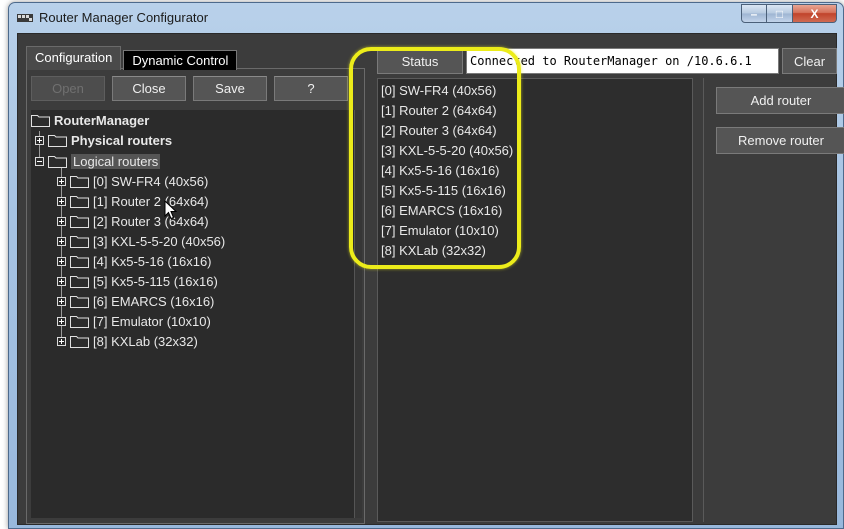 This screenshot has width=844, height=529. I want to click on tab-bar: Configuration Dynamic Control, so click(132, 58).